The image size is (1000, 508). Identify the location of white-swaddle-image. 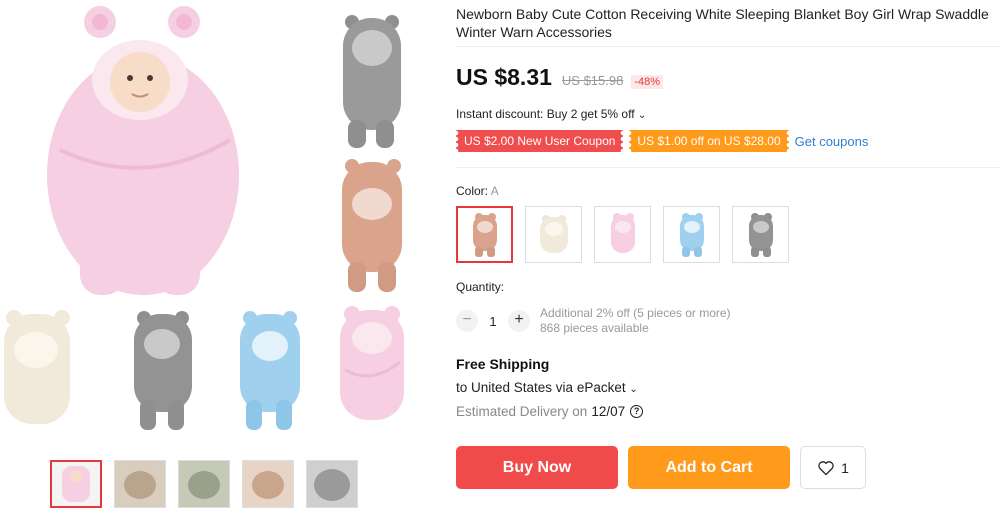
(37, 367).